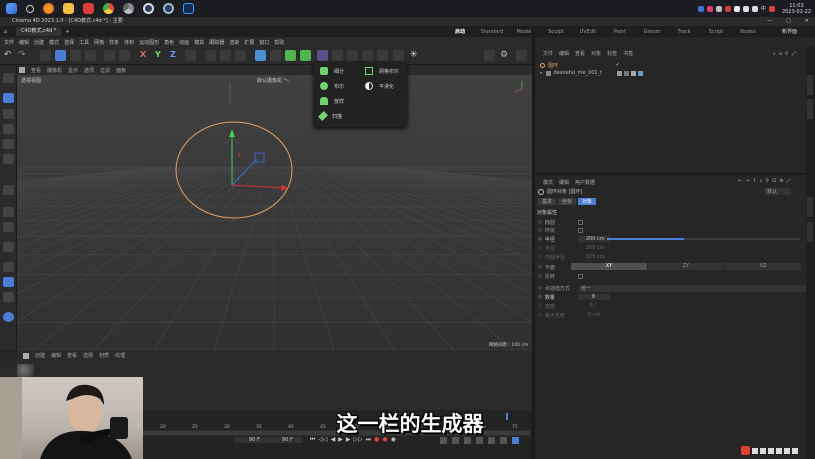  What do you see at coordinates (692, 288) in the screenshot?
I see `interpolation-dropdown: 统一` at bounding box center [692, 288].